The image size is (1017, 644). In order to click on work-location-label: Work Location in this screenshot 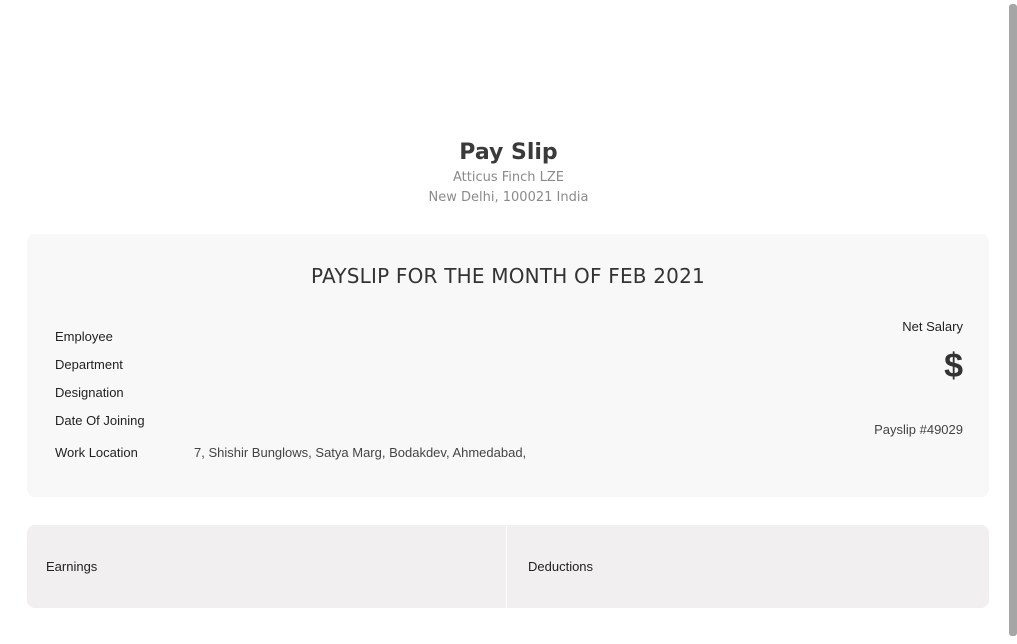, I will do `click(96, 452)`.